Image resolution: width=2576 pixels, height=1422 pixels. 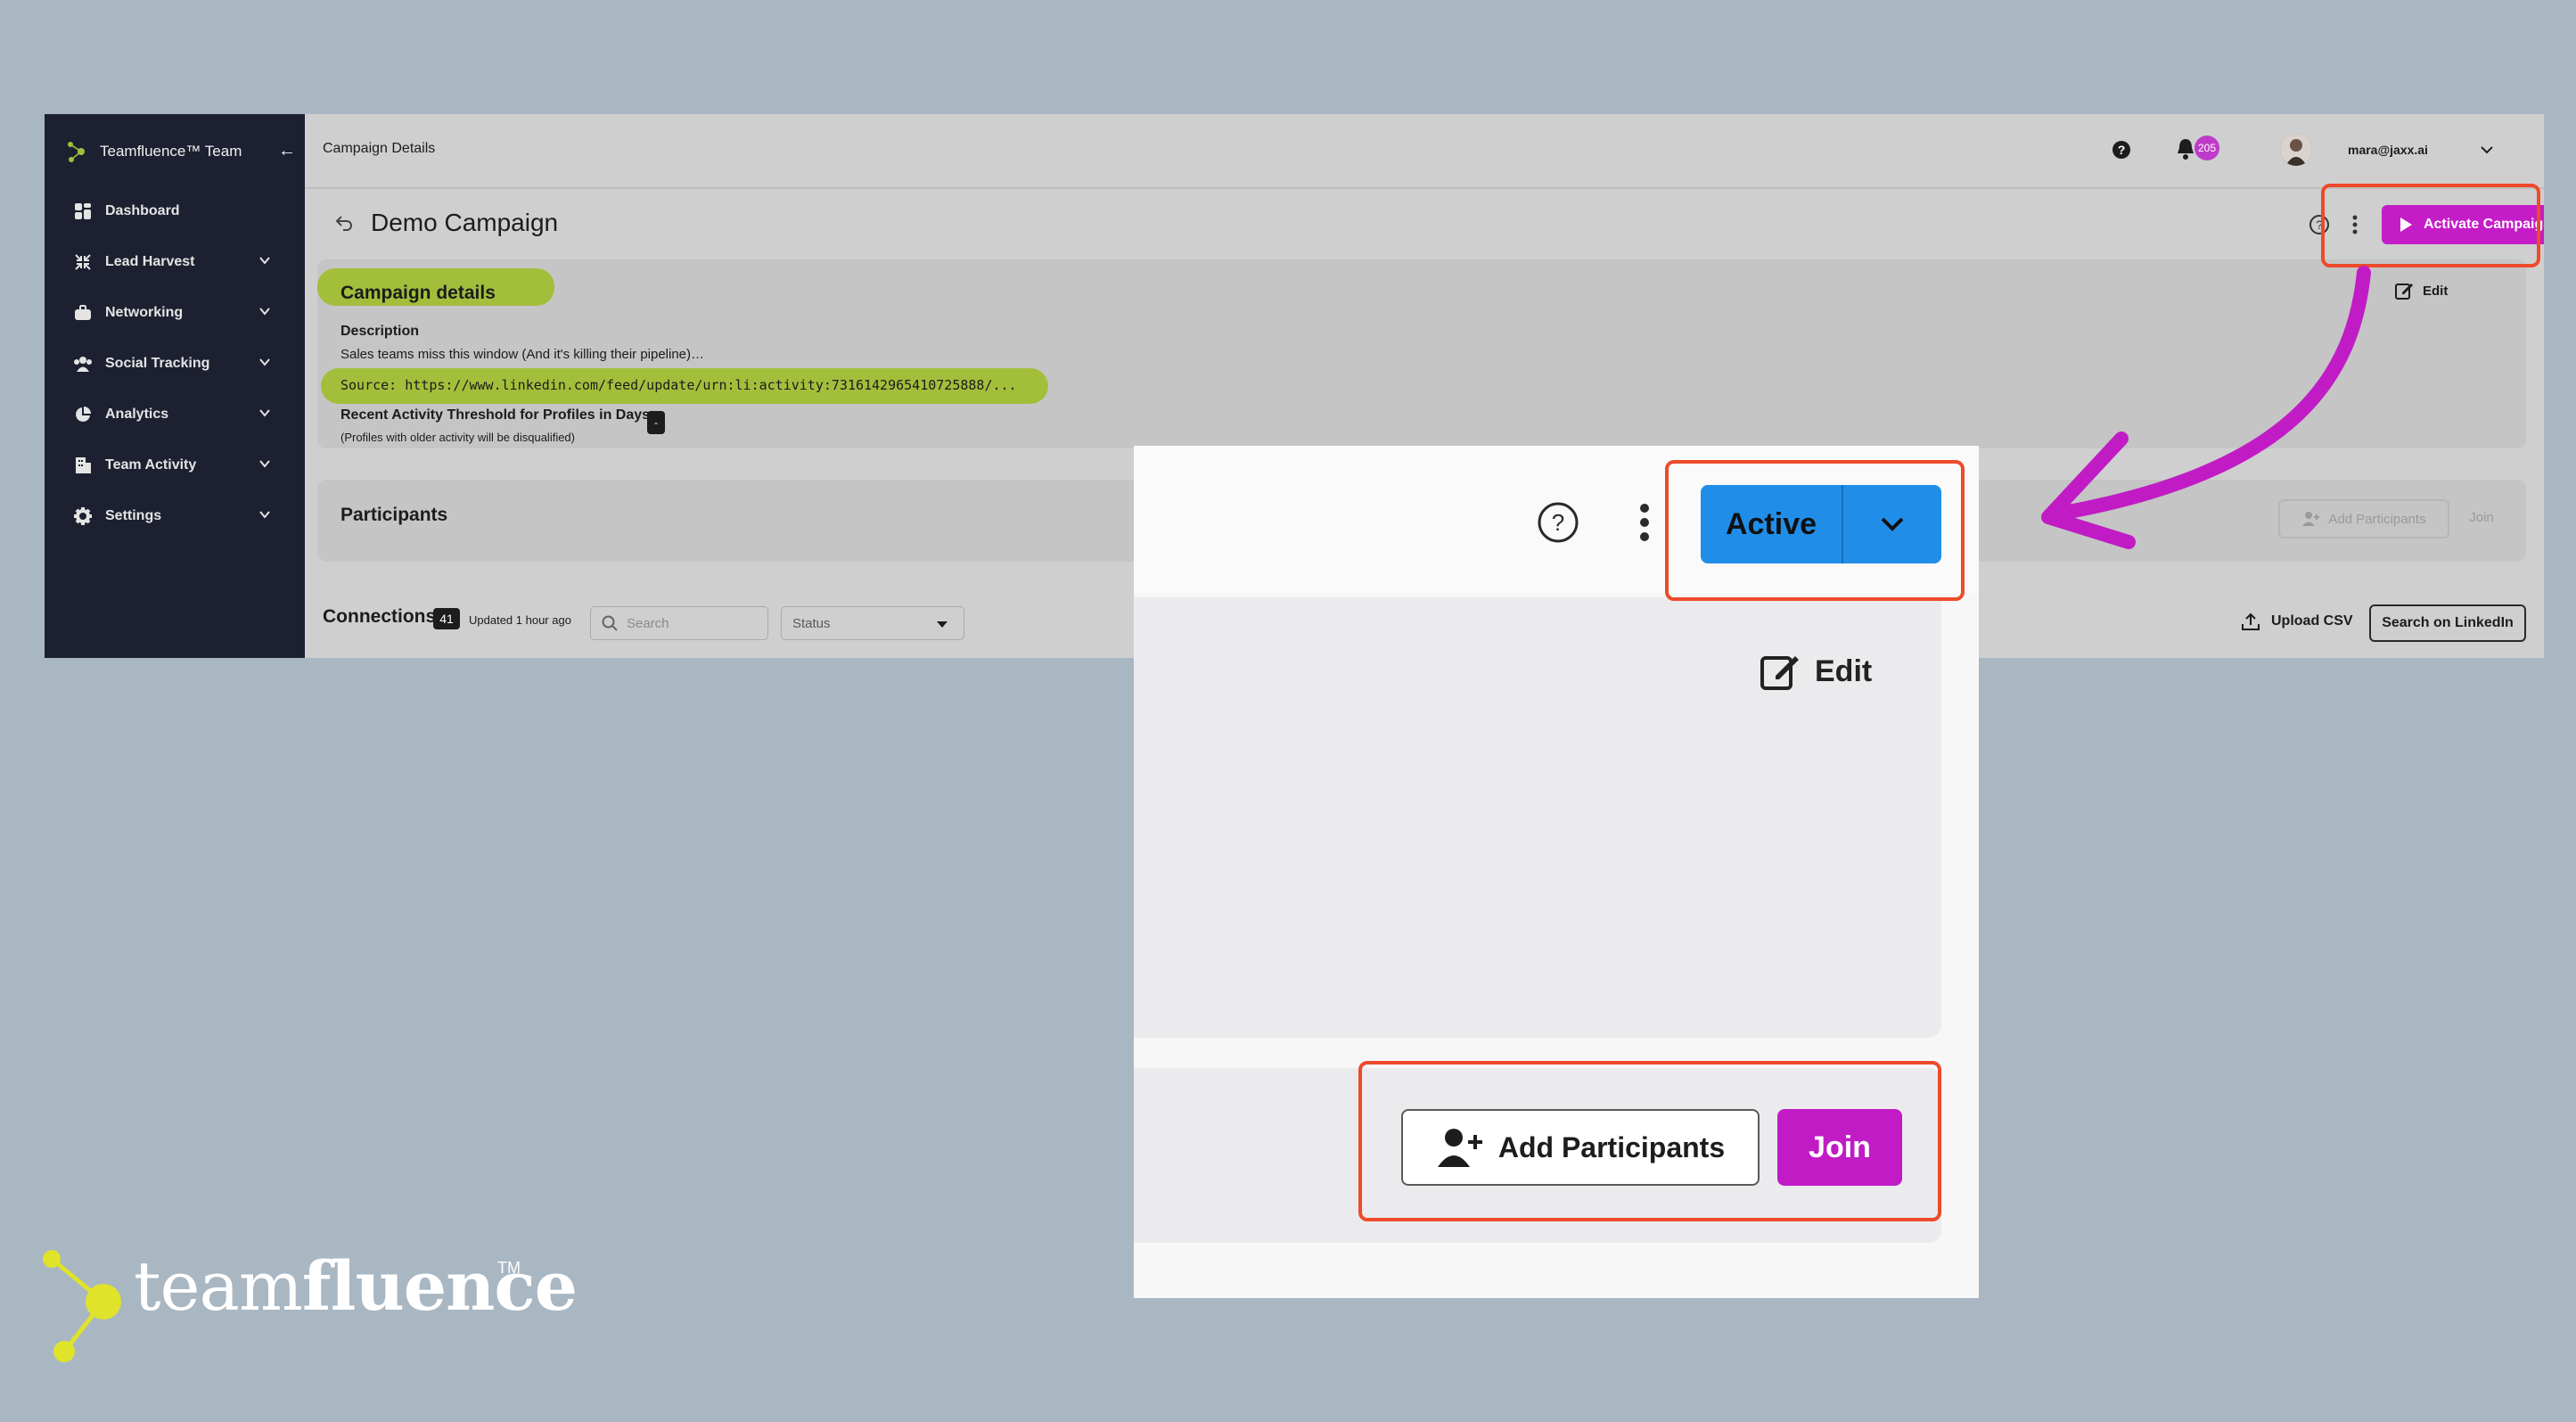 I want to click on collapse-sidebar-icon: ←, so click(x=287, y=151).